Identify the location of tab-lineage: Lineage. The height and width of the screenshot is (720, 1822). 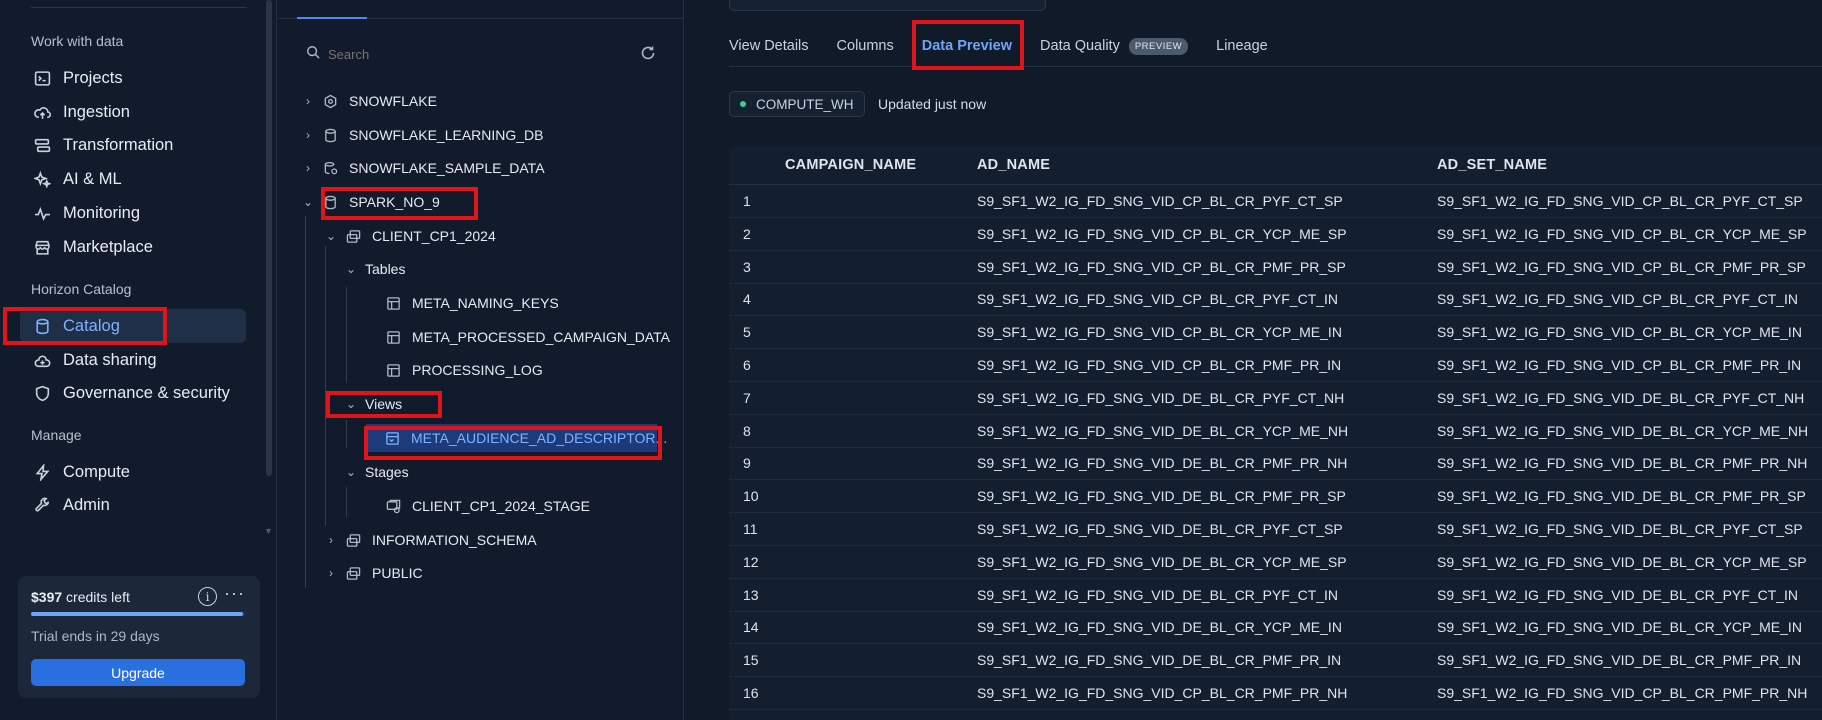
(1242, 46).